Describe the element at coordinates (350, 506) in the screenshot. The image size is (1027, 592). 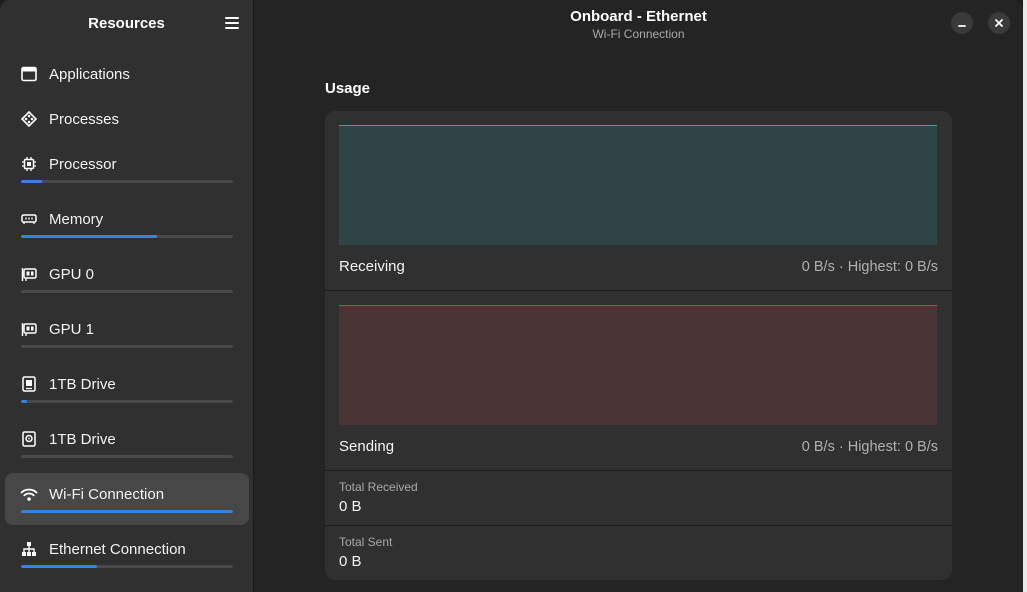
I see `total-received-value: 0 B` at that location.